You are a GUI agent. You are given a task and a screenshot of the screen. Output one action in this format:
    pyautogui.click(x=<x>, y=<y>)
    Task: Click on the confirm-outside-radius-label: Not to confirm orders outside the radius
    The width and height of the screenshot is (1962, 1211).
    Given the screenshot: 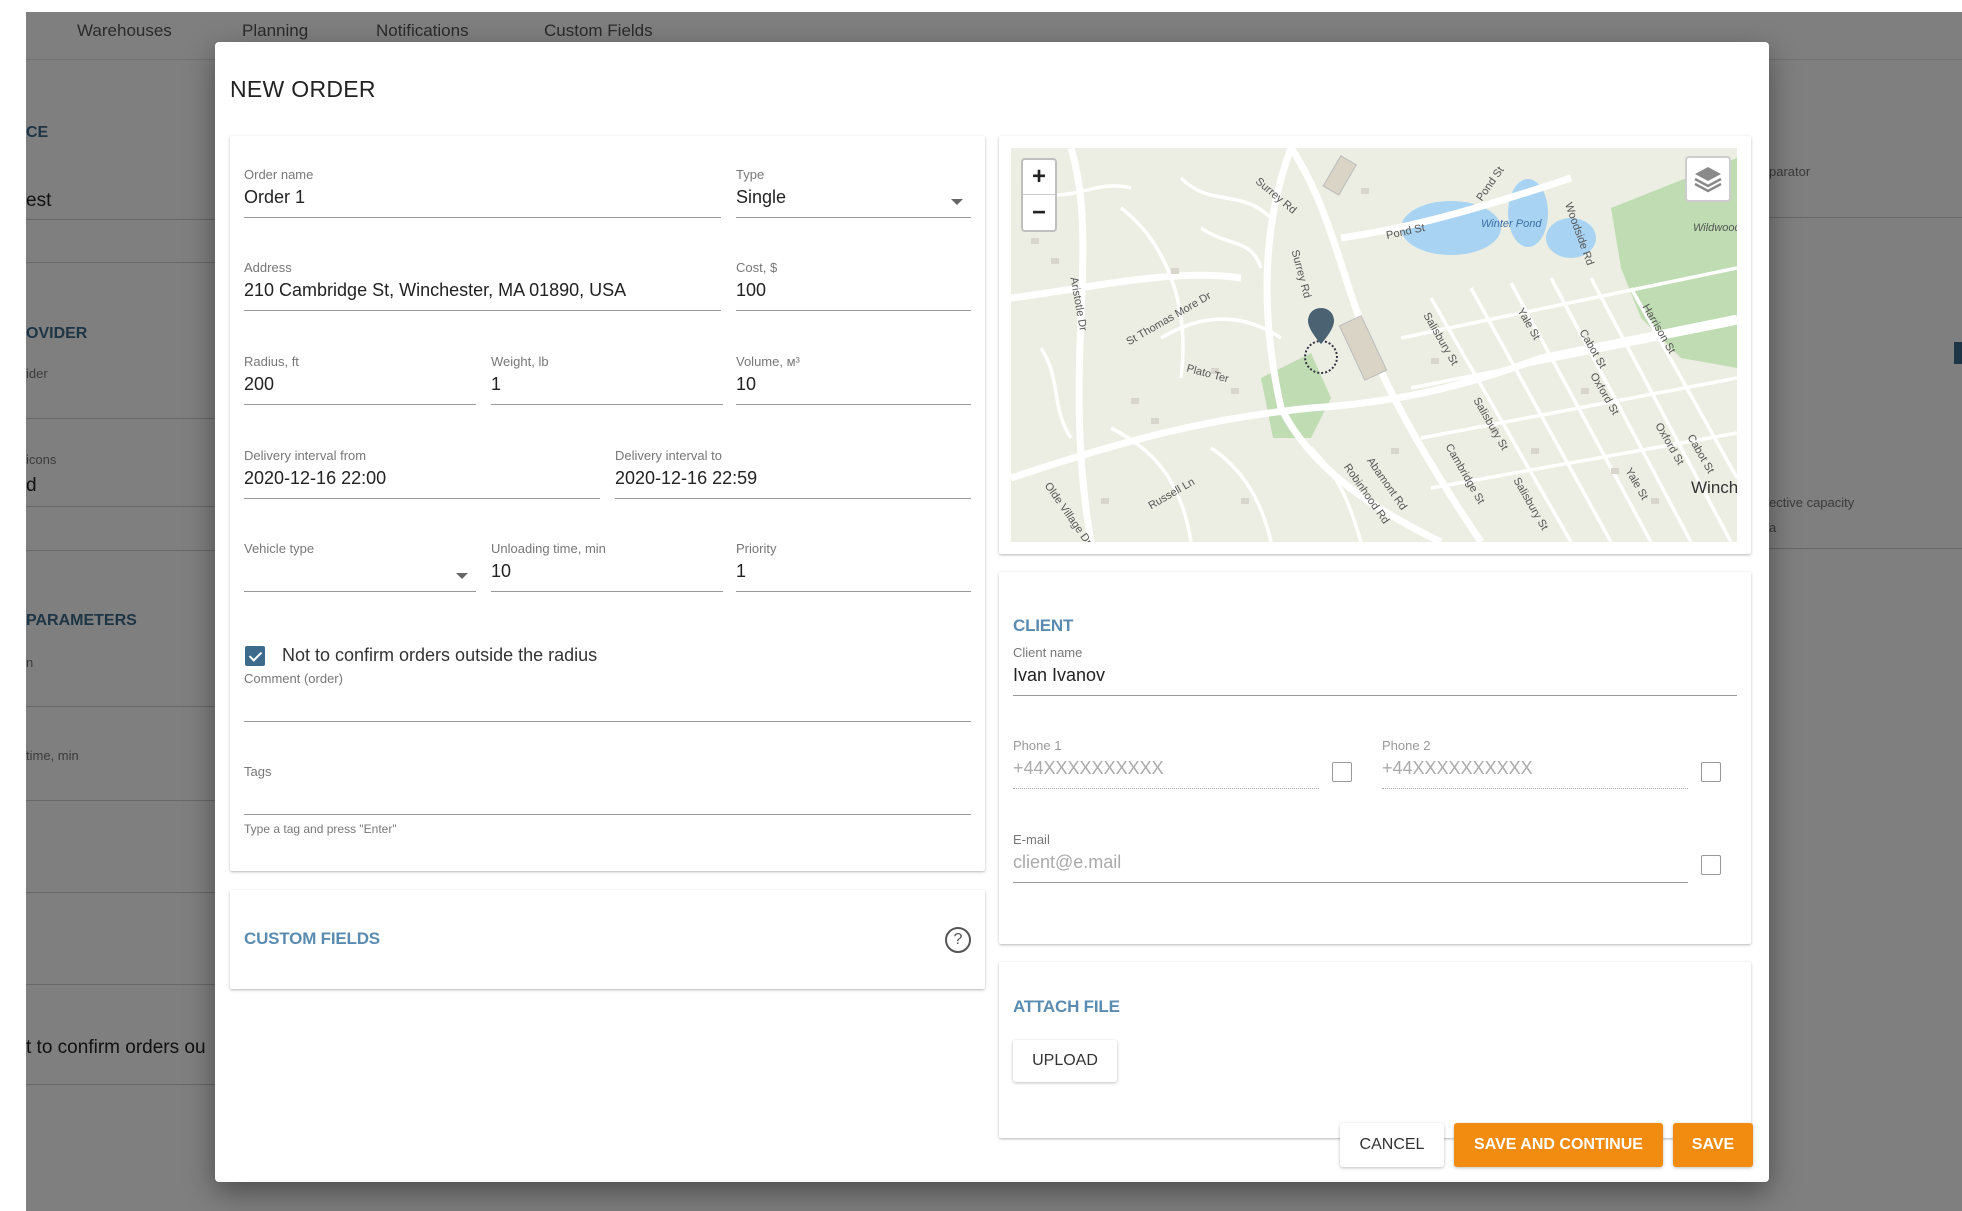 What is the action you would take?
    pyautogui.click(x=439, y=655)
    